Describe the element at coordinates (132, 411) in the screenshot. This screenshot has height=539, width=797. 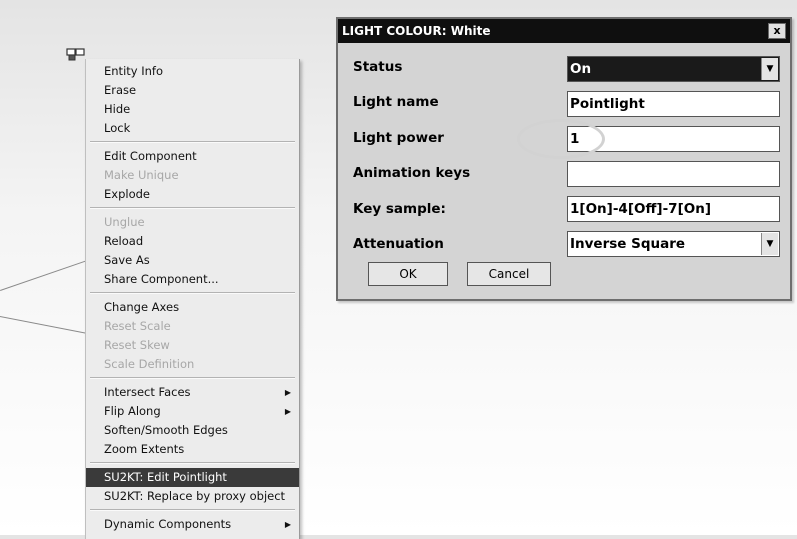
I see `menu-item-label: Flip Along` at that location.